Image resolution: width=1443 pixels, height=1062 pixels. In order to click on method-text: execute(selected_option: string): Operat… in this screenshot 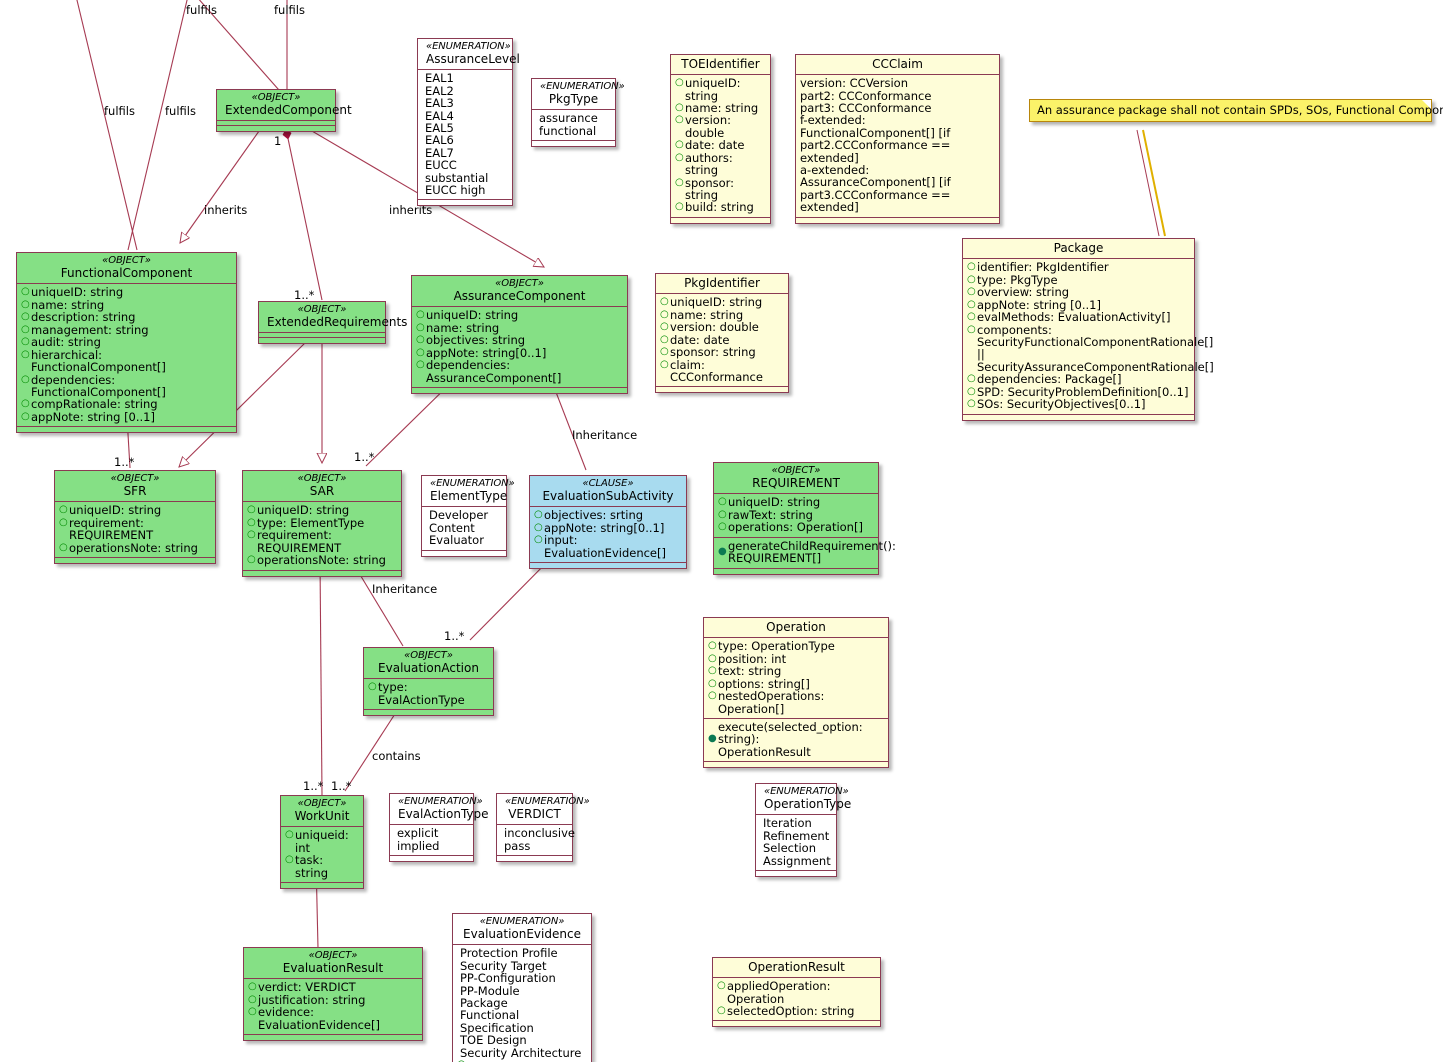, I will do `click(790, 739)`.